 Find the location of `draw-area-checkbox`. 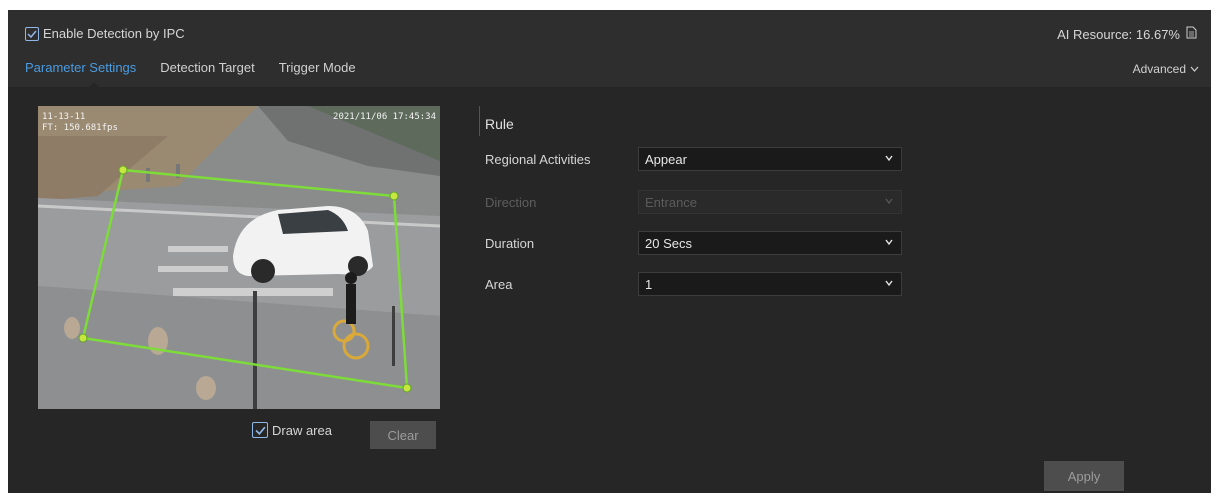

draw-area-checkbox is located at coordinates (260, 430).